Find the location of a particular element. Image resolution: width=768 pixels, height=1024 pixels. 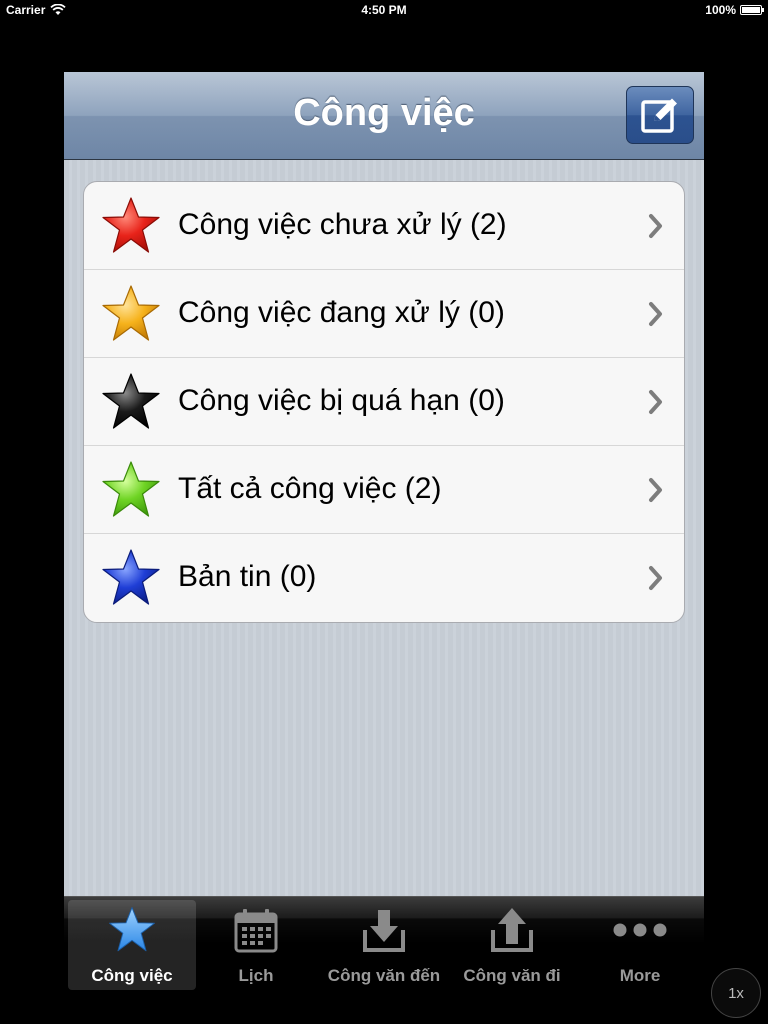

battery-percent: 100% is located at coordinates (720, 10).